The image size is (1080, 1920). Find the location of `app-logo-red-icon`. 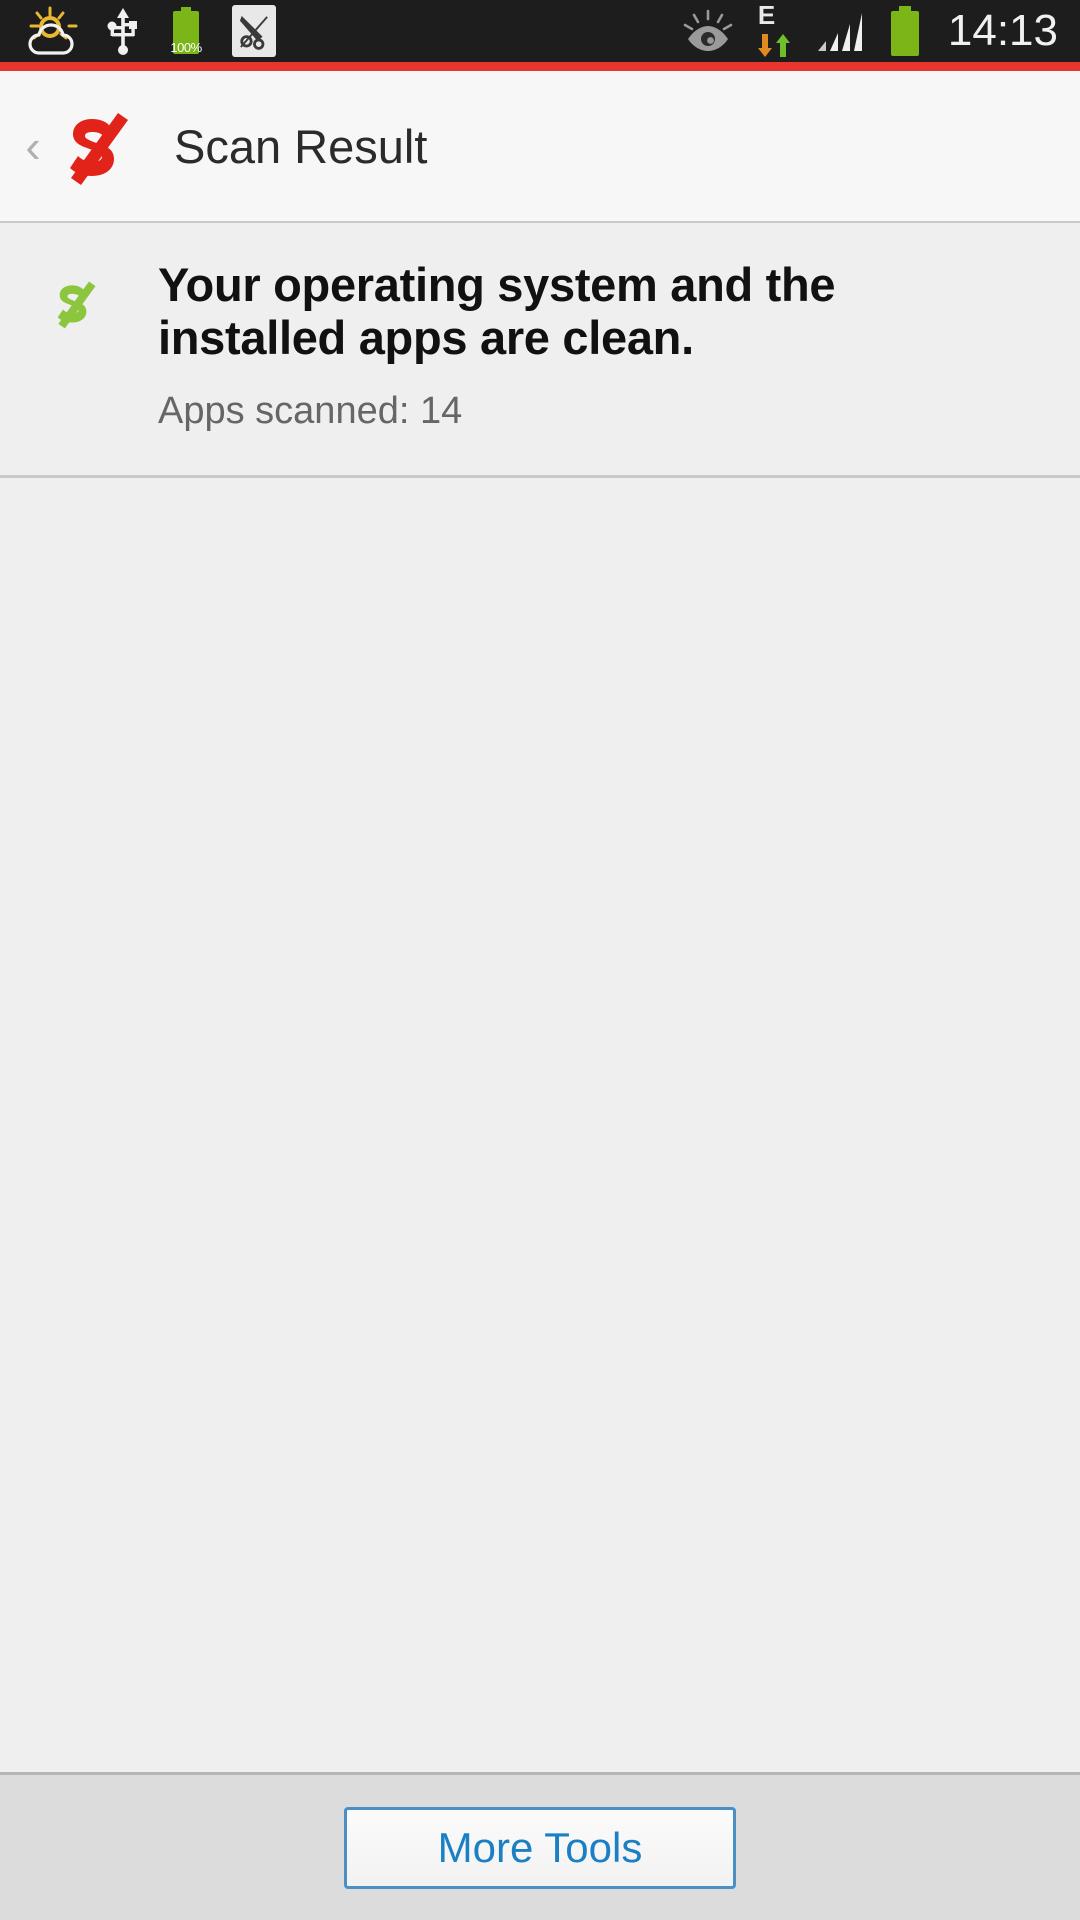

app-logo-red-icon is located at coordinates (95, 146).